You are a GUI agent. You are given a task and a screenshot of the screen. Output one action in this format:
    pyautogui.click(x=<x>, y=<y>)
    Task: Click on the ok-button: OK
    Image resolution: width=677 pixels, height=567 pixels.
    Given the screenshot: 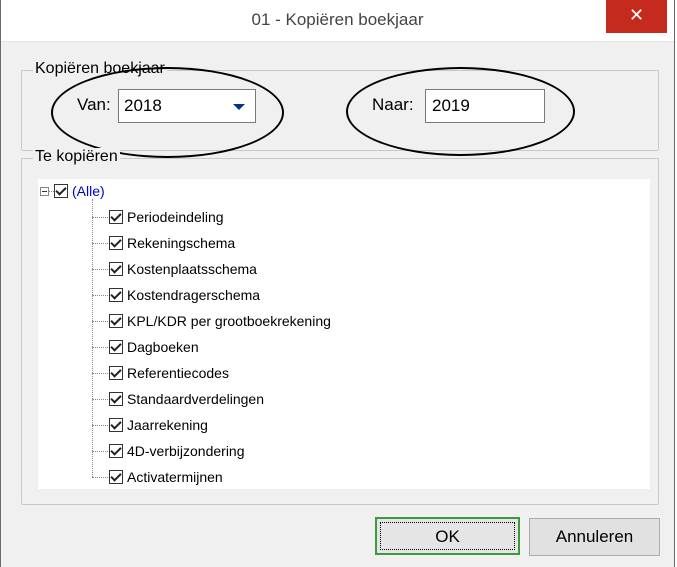 What is the action you would take?
    pyautogui.click(x=447, y=536)
    